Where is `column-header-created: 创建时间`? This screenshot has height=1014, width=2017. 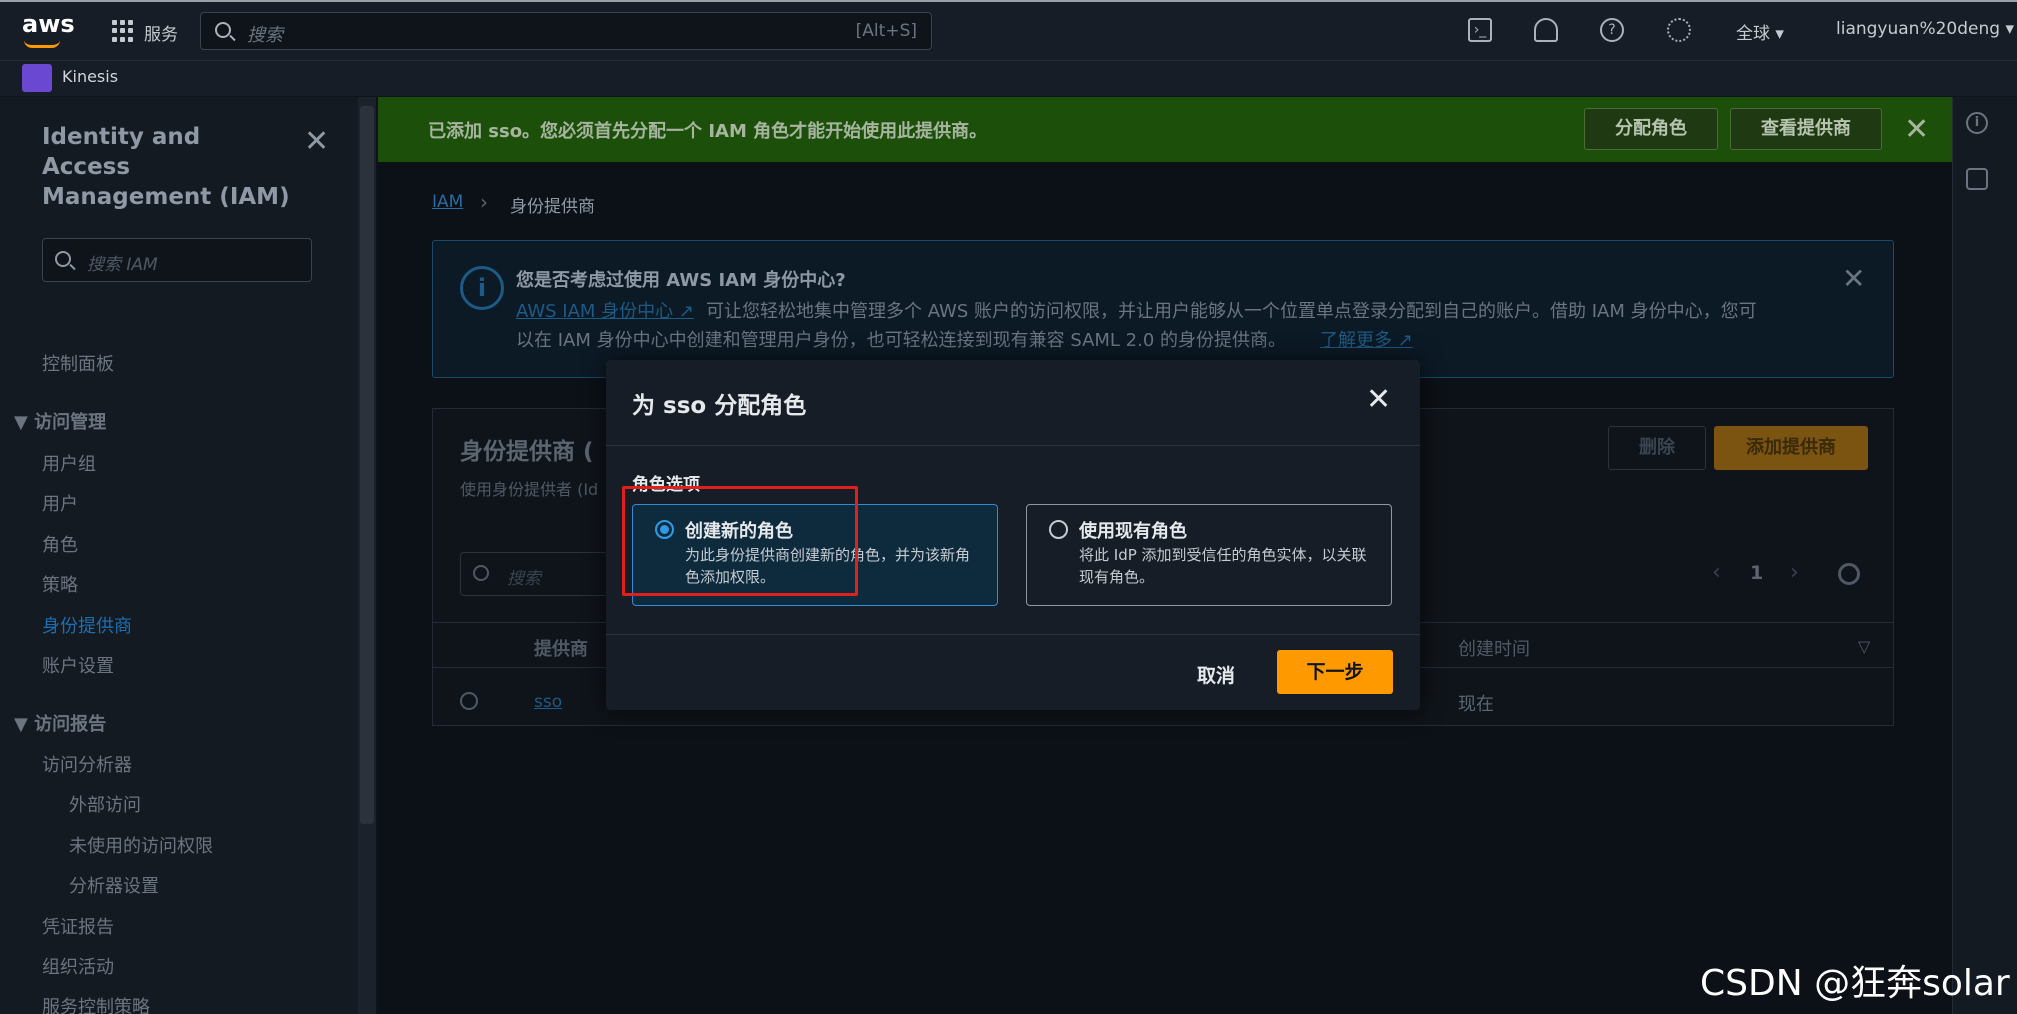 column-header-created: 创建时间 is located at coordinates (1494, 648).